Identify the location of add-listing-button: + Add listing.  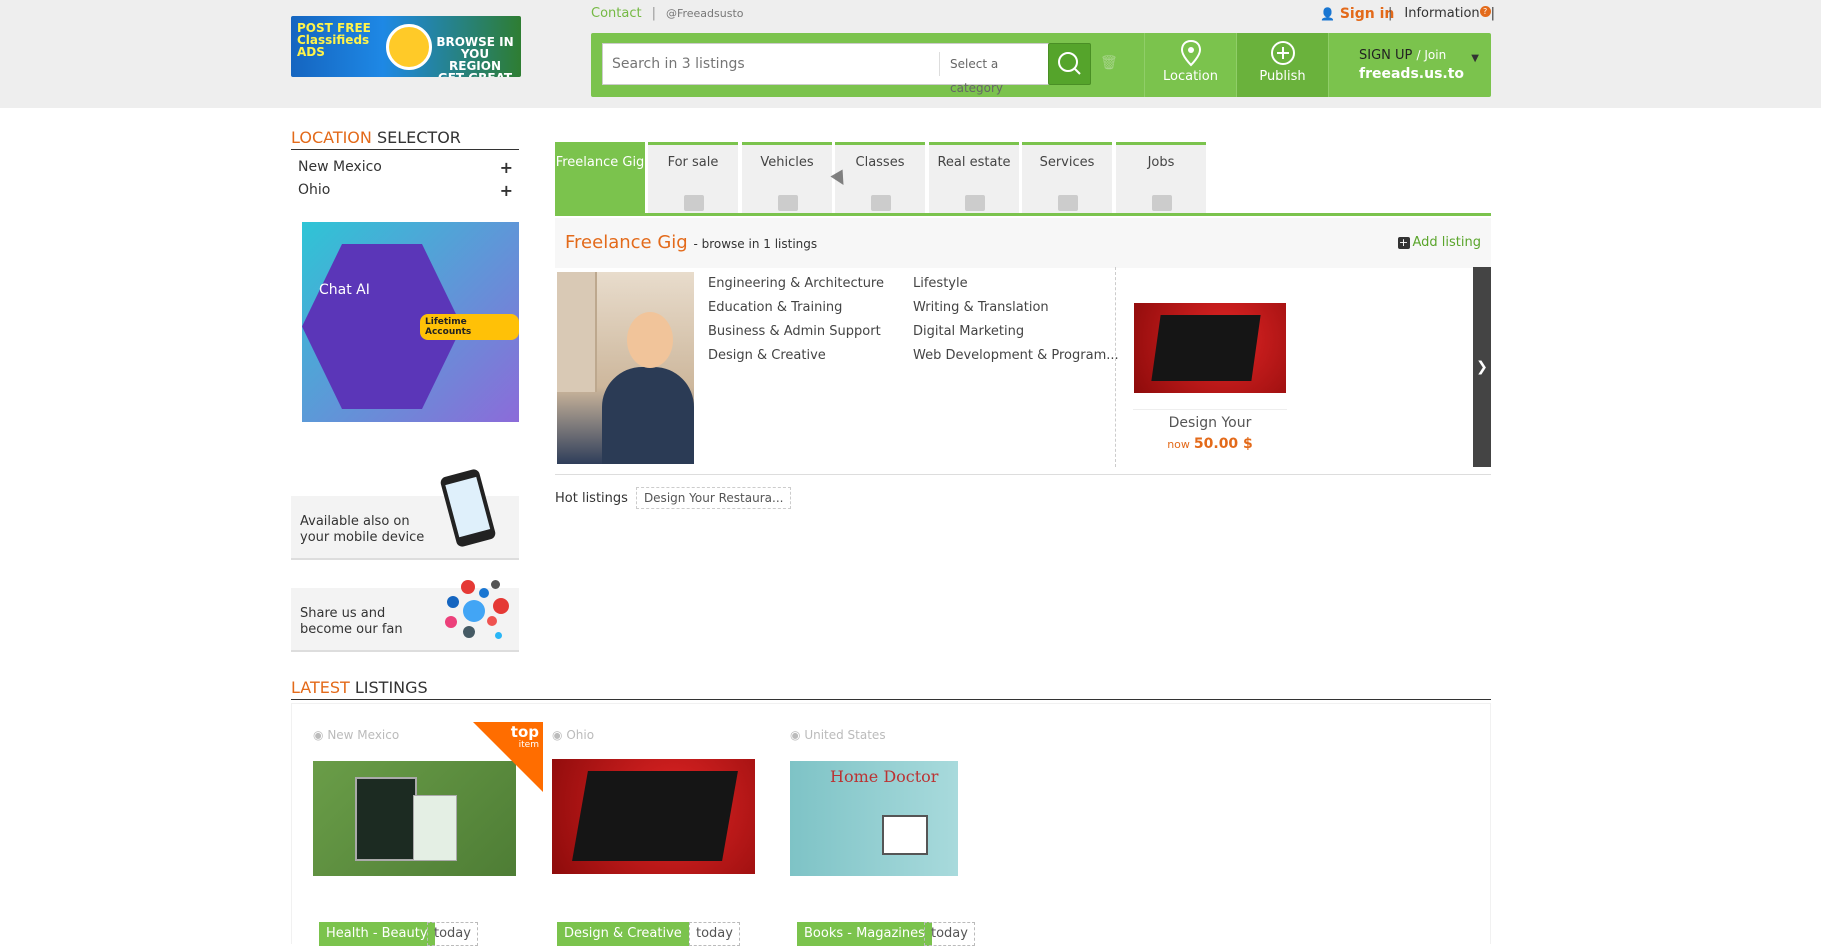
(1439, 242).